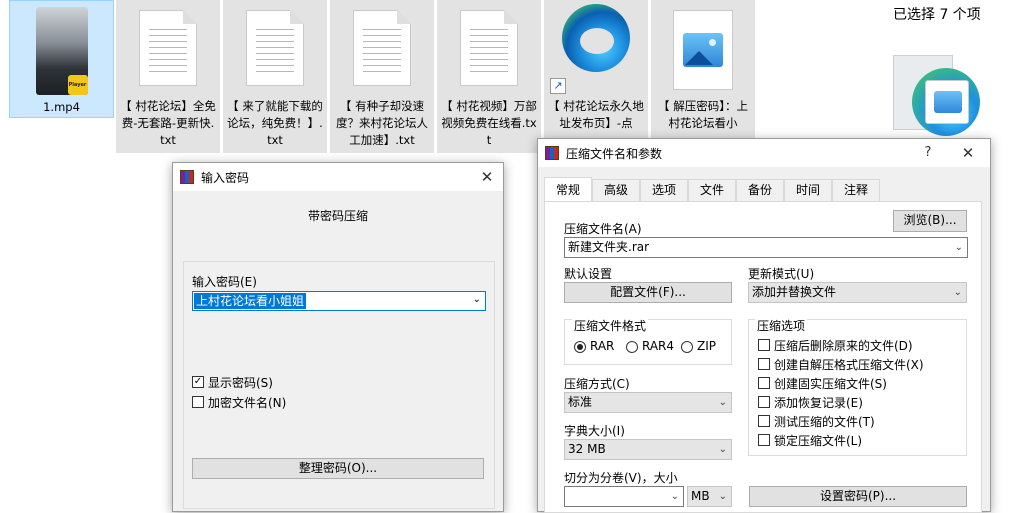 This screenshot has height=513, width=1010. What do you see at coordinates (808, 190) in the screenshot?
I see `tab-time: 时间` at bounding box center [808, 190].